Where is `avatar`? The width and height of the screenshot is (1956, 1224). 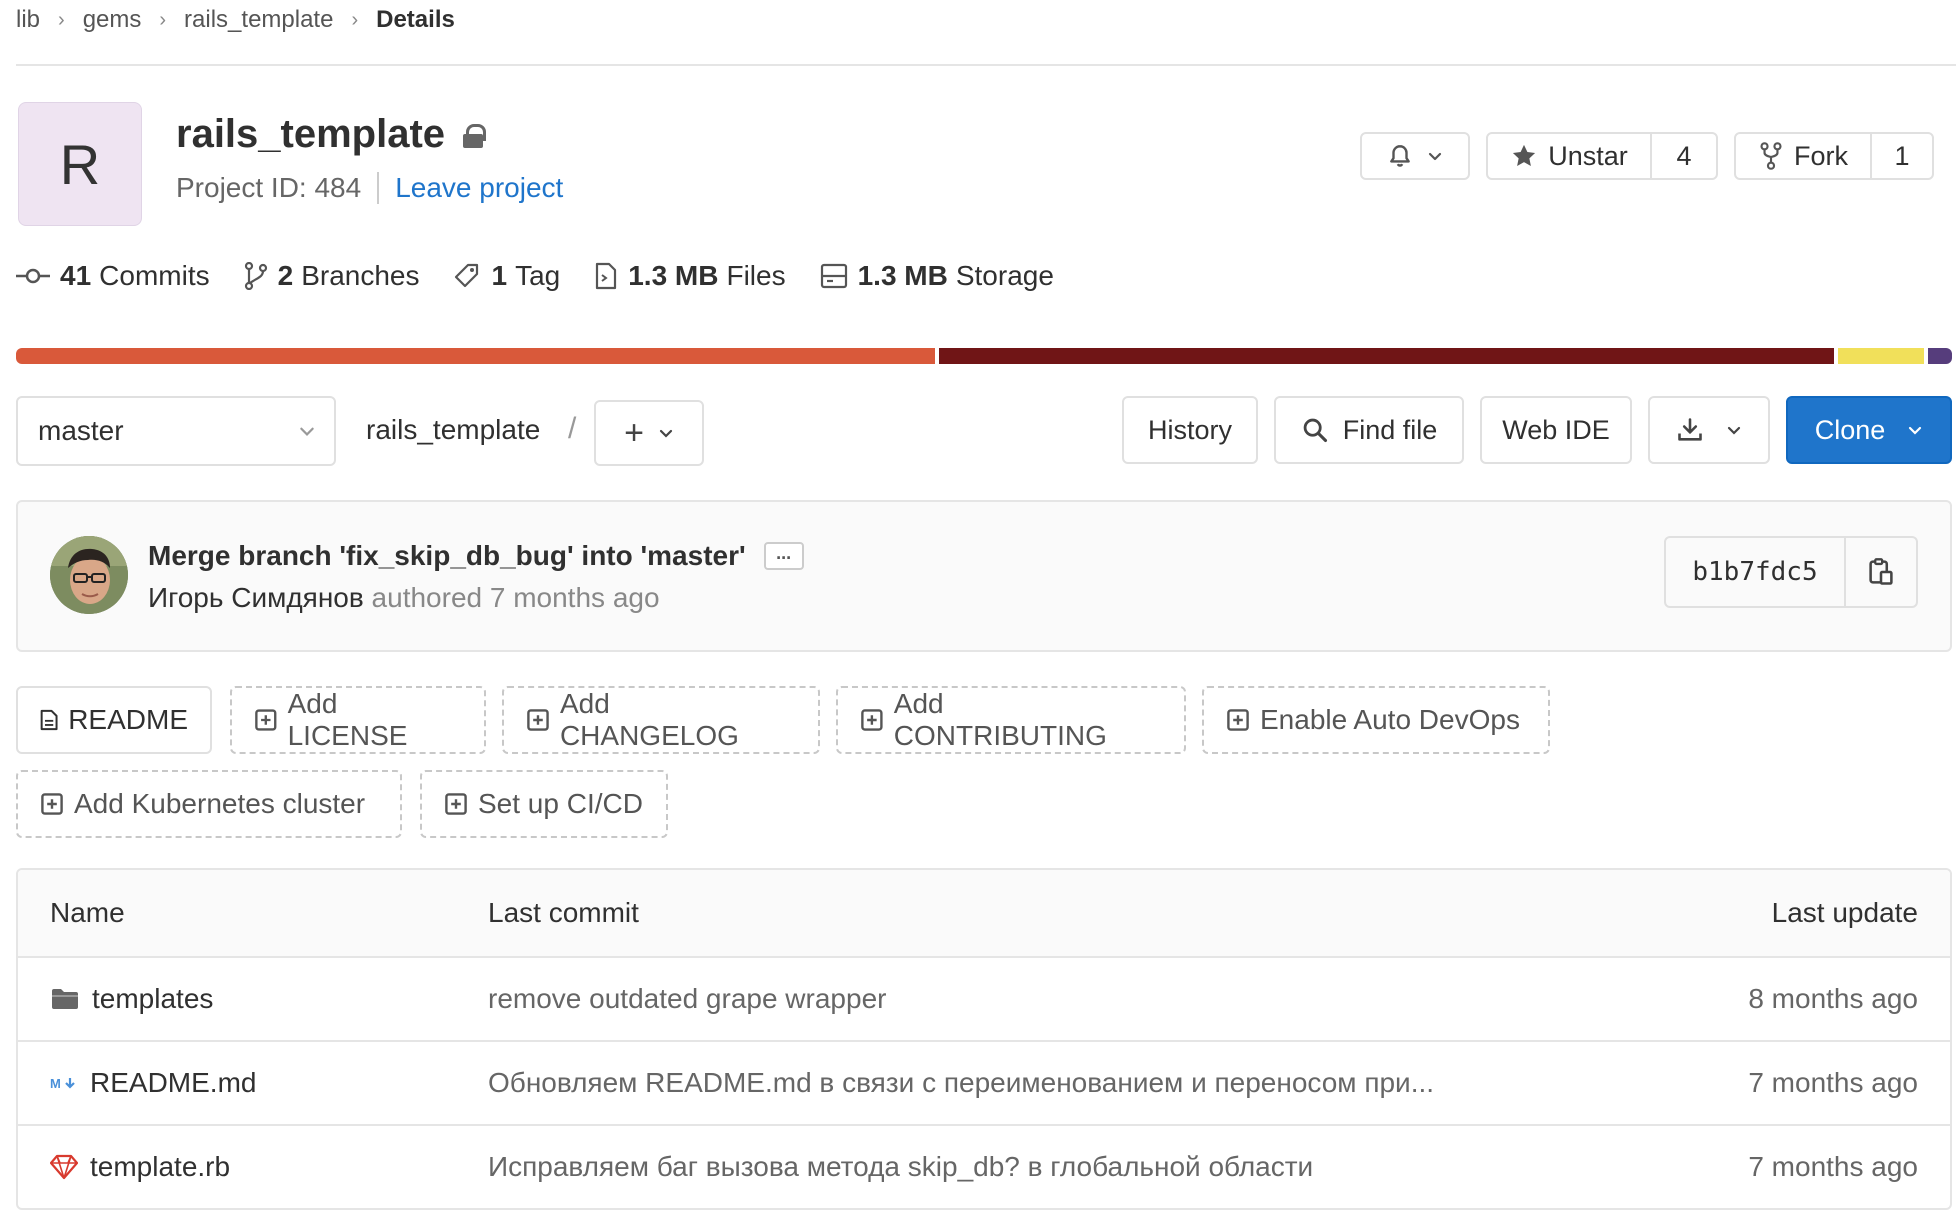
avatar is located at coordinates (89, 575).